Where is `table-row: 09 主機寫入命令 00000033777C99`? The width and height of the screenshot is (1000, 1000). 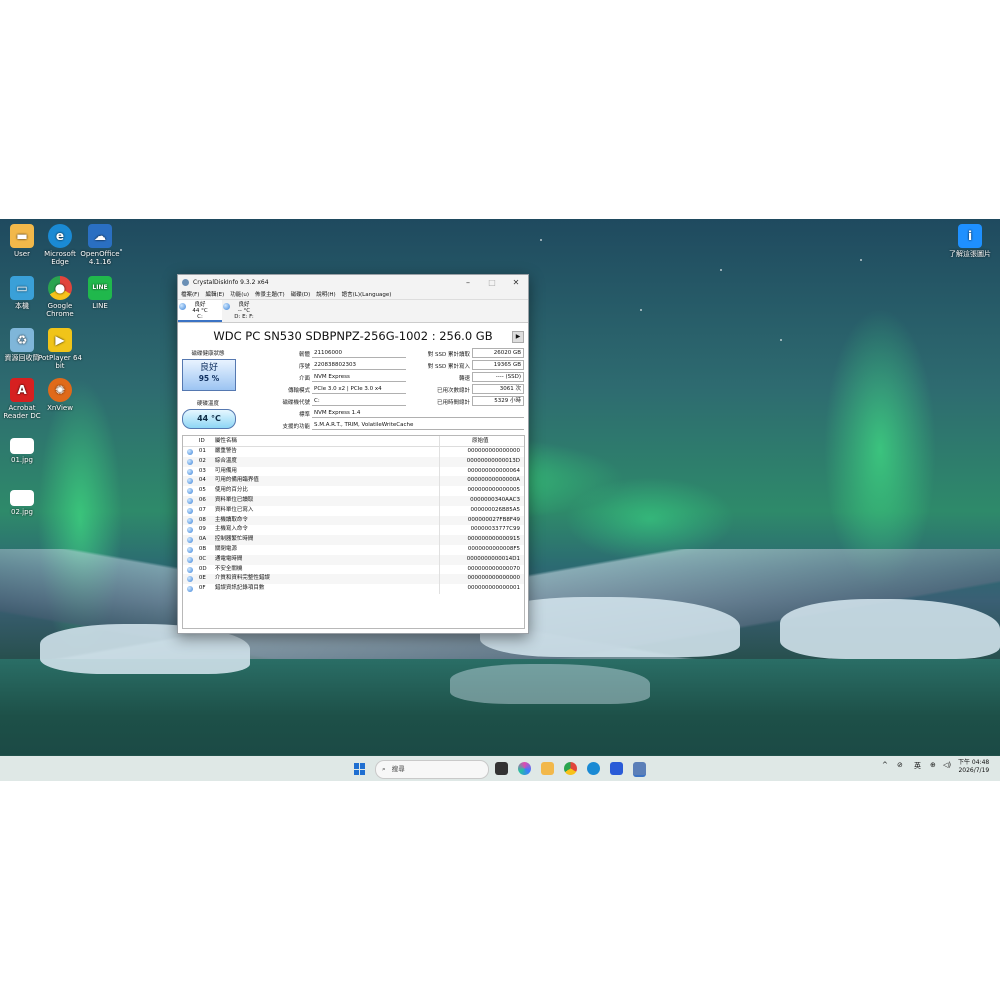
table-row: 09 主機寫入命令 00000033777C99 is located at coordinates (353, 530).